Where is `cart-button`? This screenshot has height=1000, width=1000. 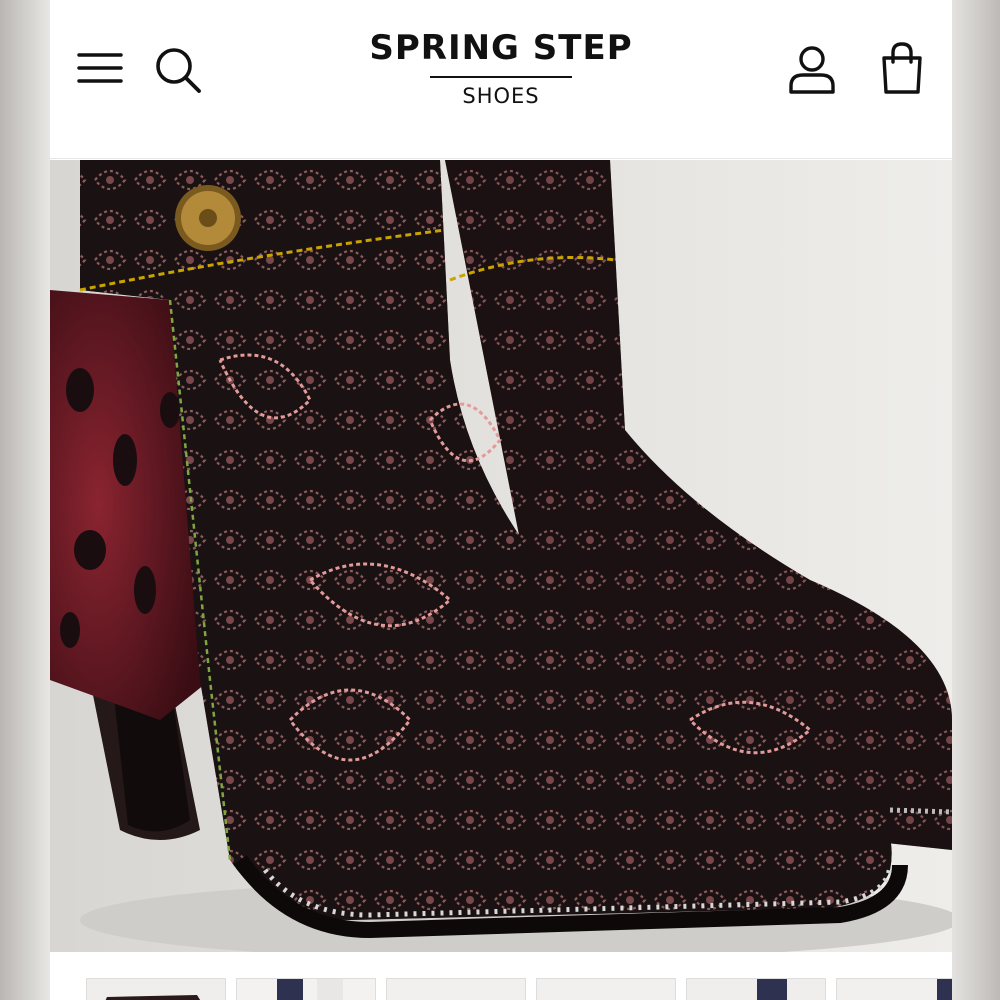
cart-button is located at coordinates (902, 68).